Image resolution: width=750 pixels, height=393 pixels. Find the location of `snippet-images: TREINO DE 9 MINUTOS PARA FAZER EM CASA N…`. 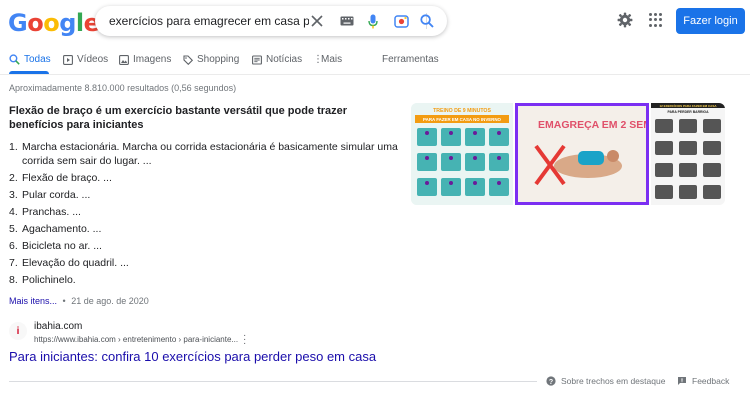

snippet-images: TREINO DE 9 MINUTOS PARA FAZER EM CASA N… is located at coordinates (568, 154).